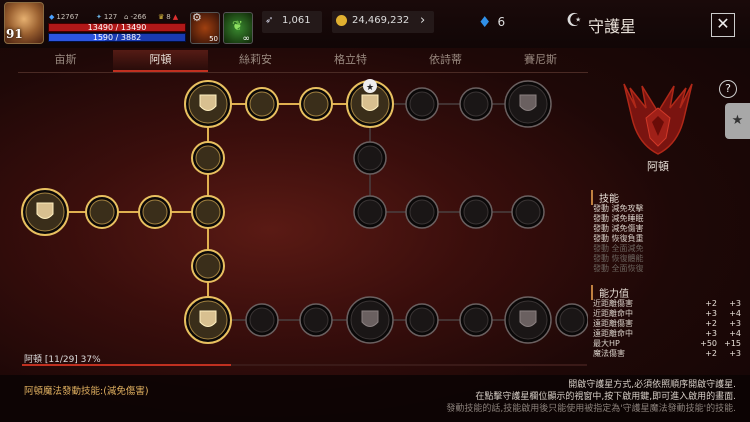  Describe the element at coordinates (269, 20) in the screenshot. I see `feather-icon: ➶` at that location.